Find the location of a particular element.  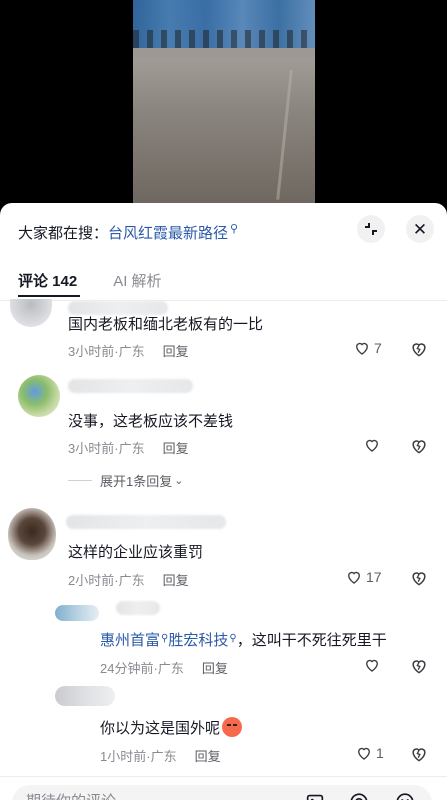

tabs-divider is located at coordinates (223, 300).